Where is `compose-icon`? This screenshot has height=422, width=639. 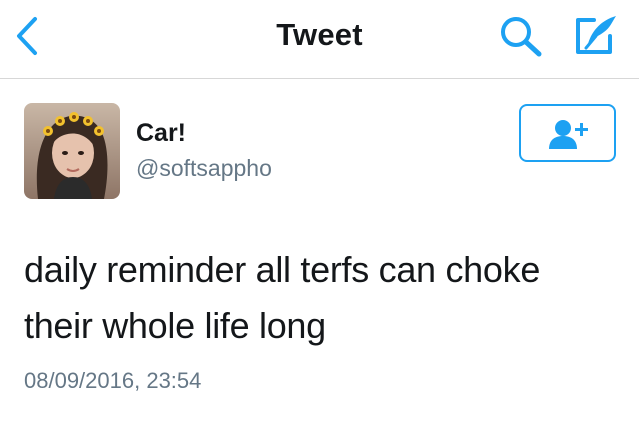
compose-icon is located at coordinates (596, 35).